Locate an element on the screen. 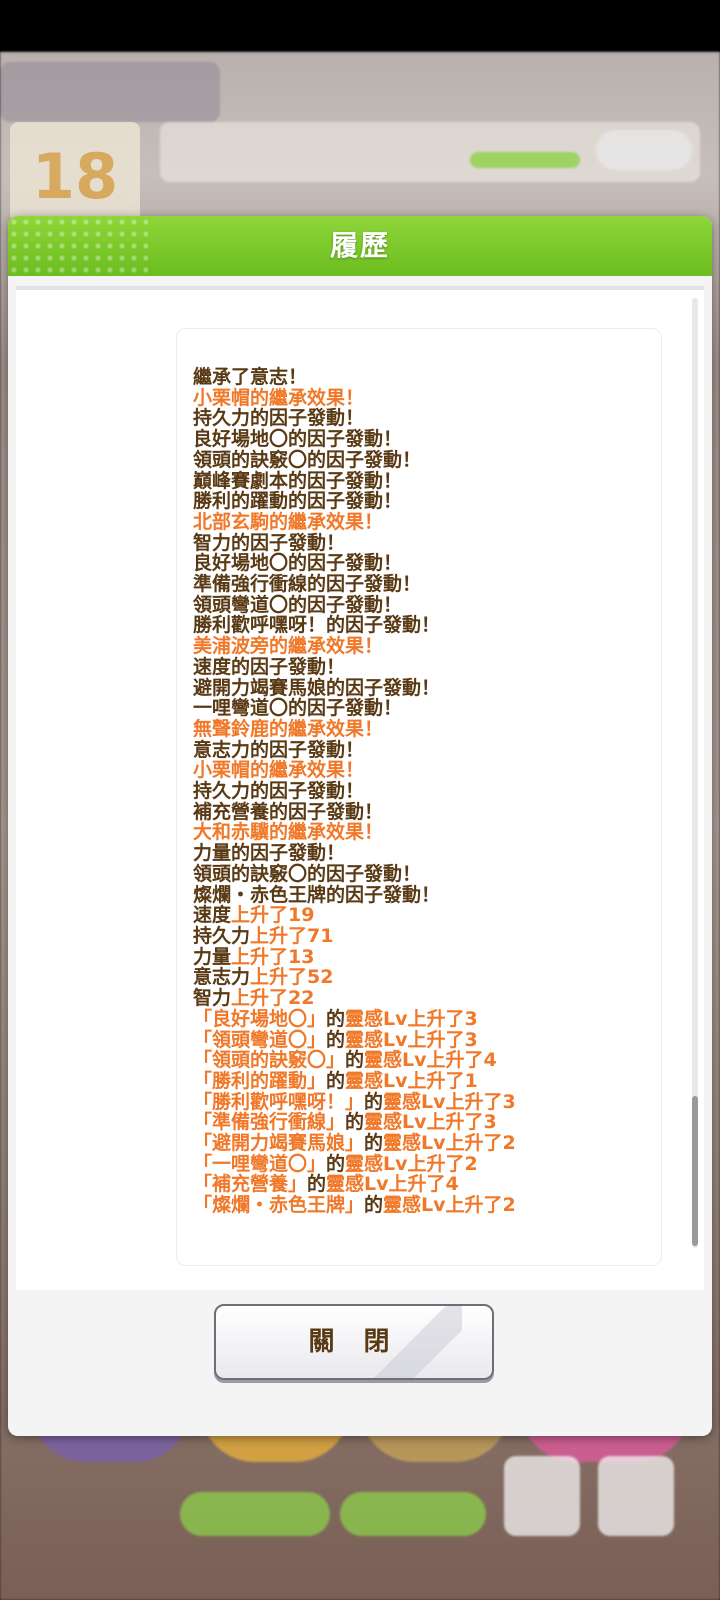  log-text: 意志力 is located at coordinates (222, 977).